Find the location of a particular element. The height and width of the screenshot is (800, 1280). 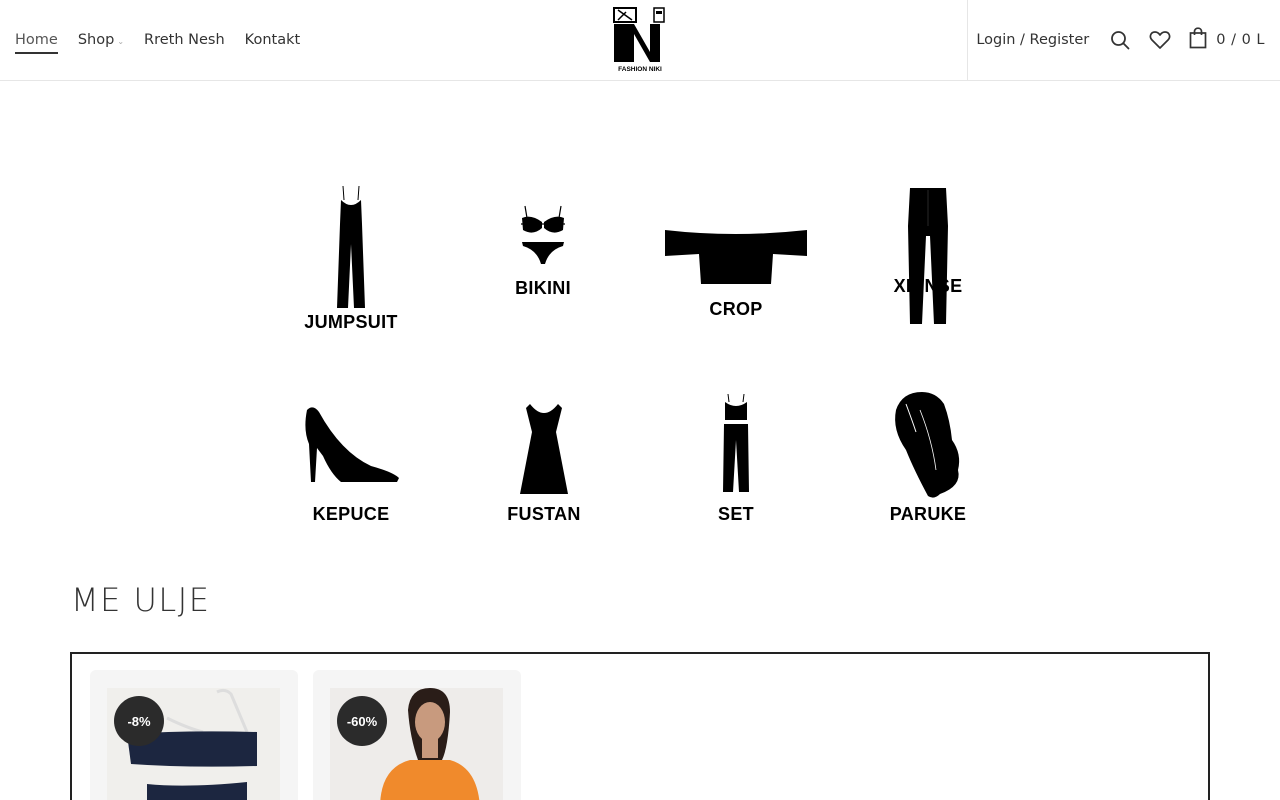

cart-button: 0 / 0 L is located at coordinates (1227, 40).